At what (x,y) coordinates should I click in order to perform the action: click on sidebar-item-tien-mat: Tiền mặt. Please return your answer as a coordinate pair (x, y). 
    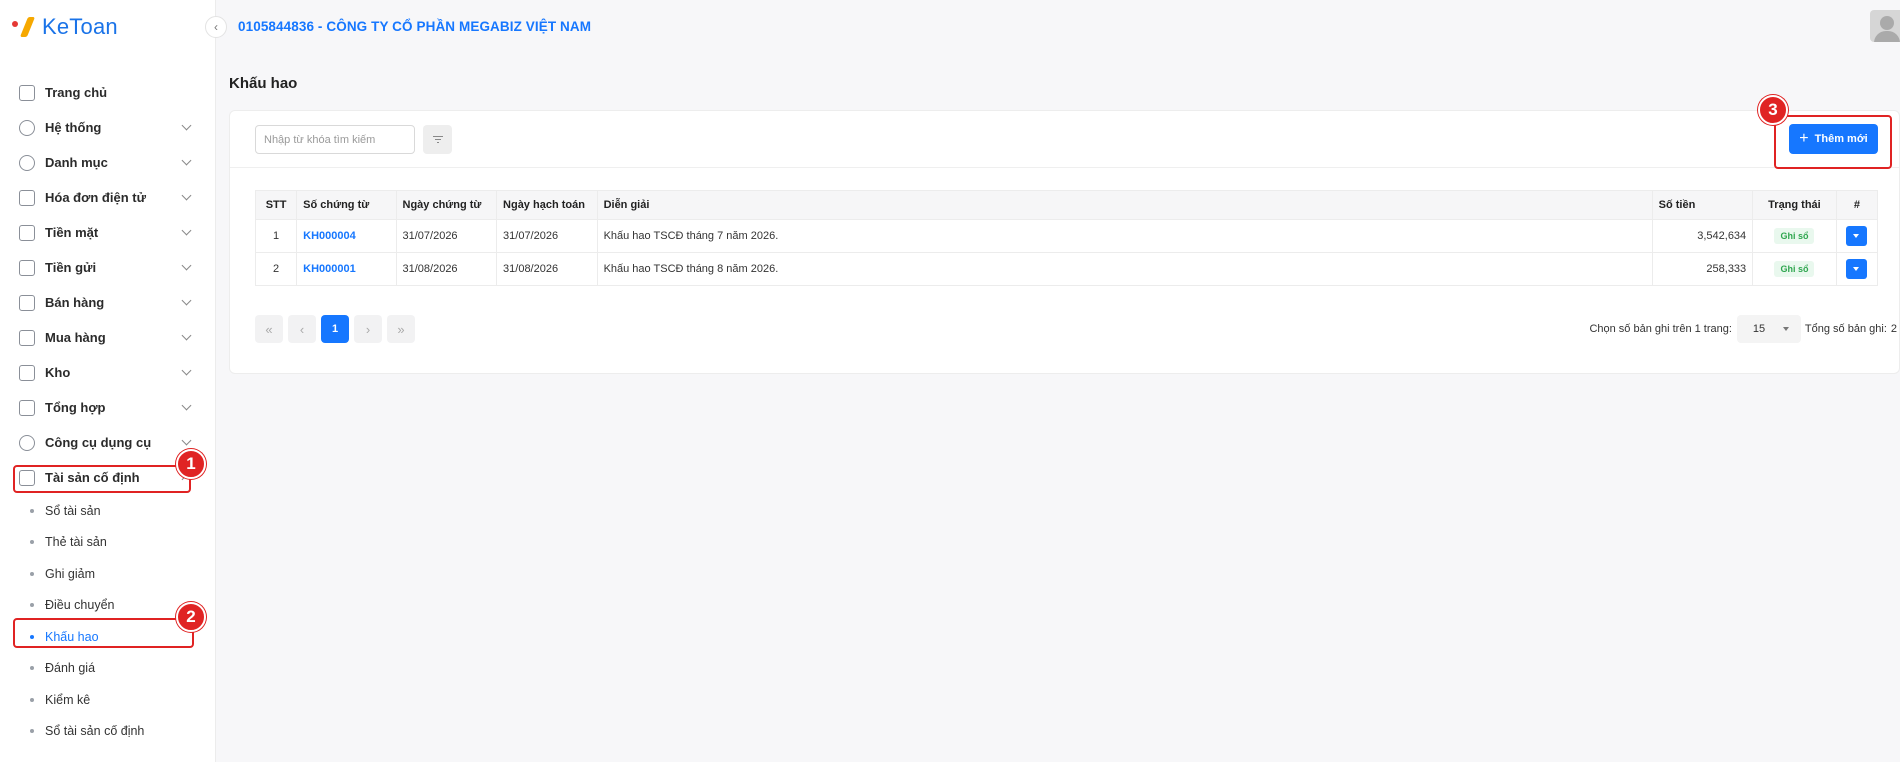
    Looking at the image, I should click on (107, 232).